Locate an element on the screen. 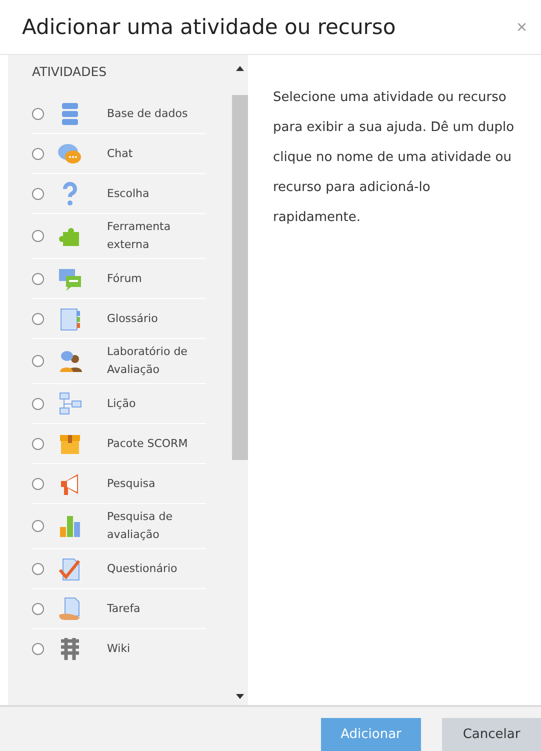  dialog-title: Adicionar uma atividade ou recurso is located at coordinates (209, 27).